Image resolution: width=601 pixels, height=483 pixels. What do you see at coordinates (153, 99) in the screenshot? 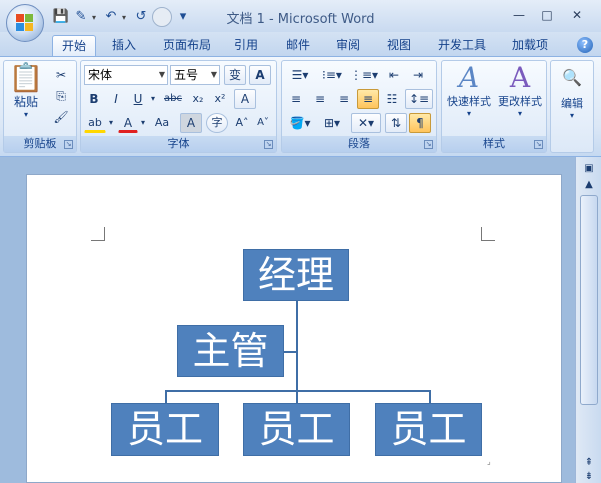
I see `underline-dropdown-icon: ▾` at bounding box center [153, 99].